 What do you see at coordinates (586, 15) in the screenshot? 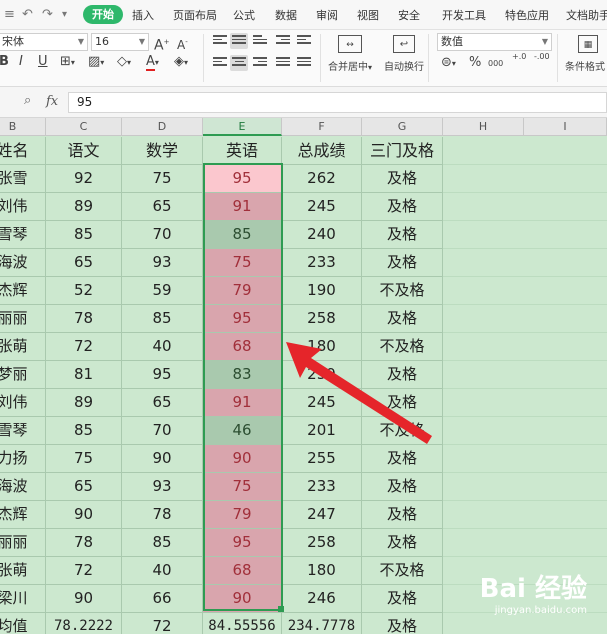
I see `tab-10: 文档助手` at bounding box center [586, 15].